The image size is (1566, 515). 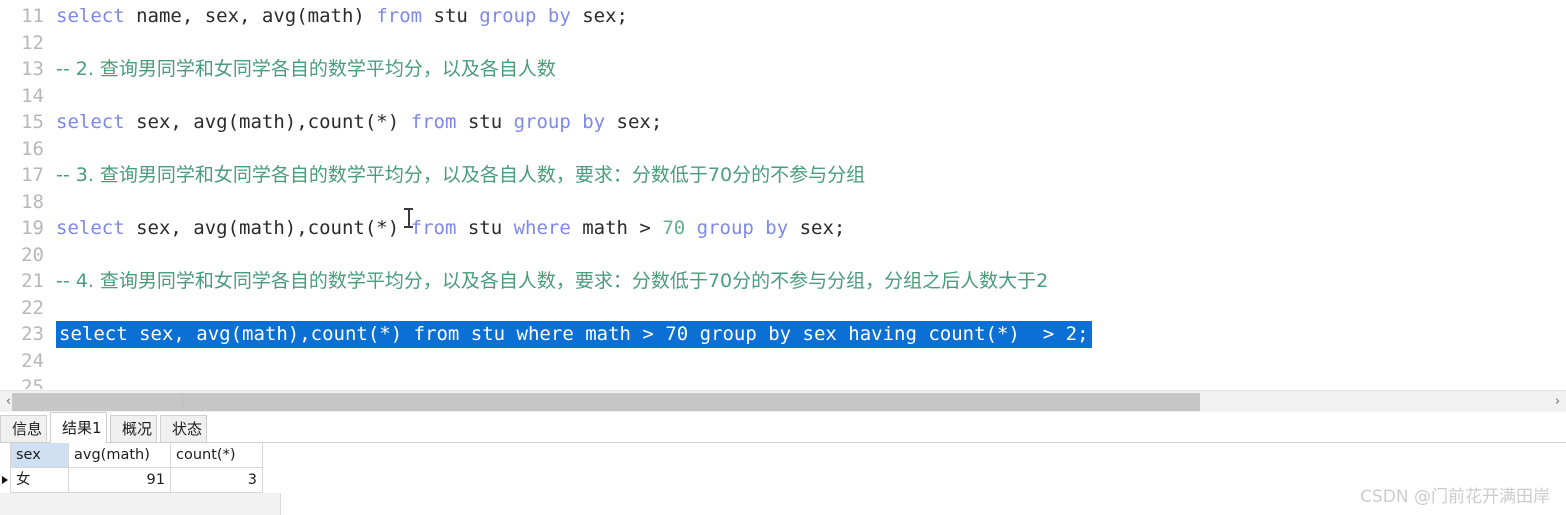 I want to click on line-number: 19, so click(x=32, y=228).